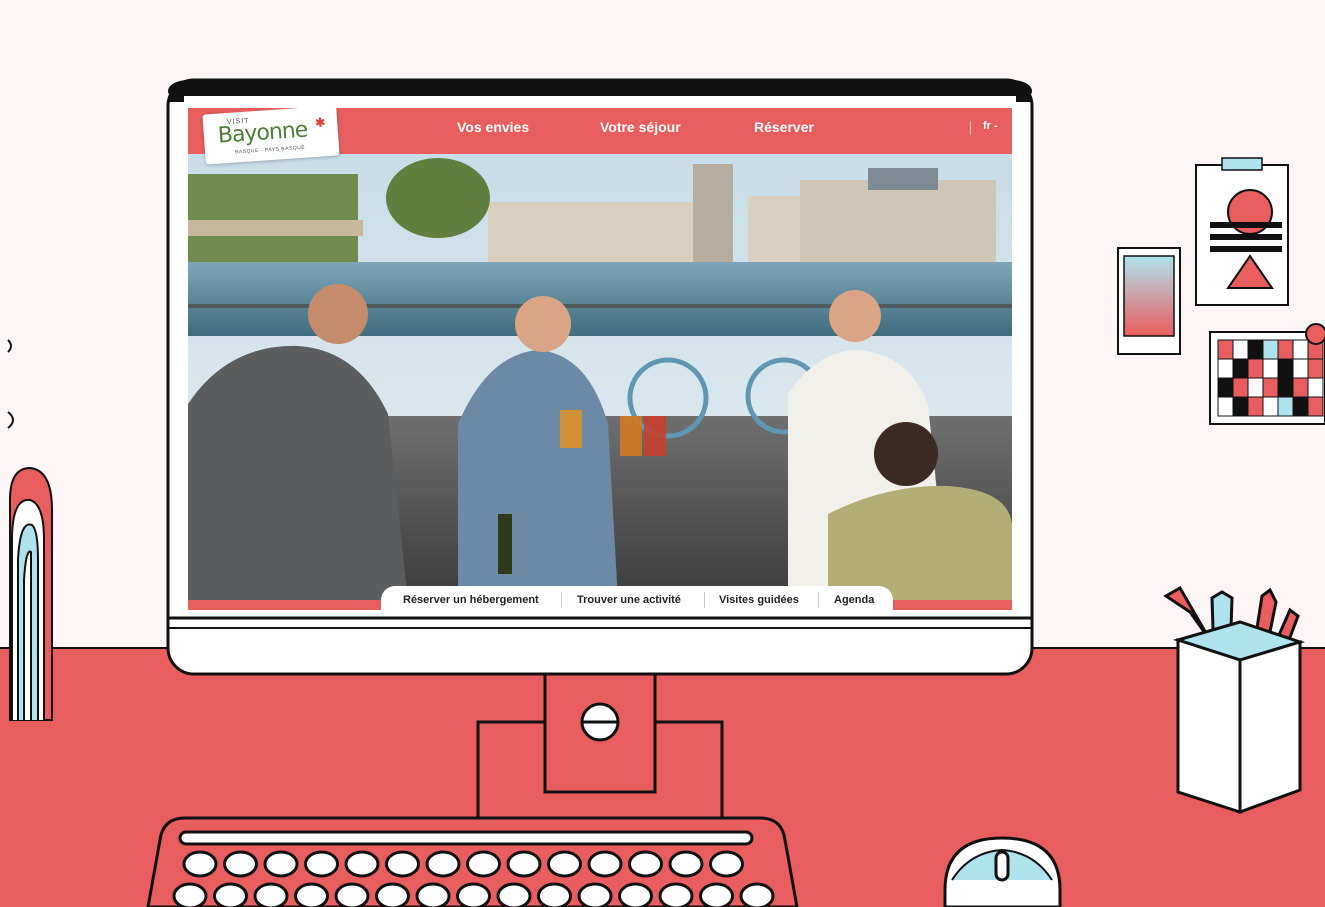  What do you see at coordinates (629, 600) in the screenshot?
I see `quick-link-activite: Trouver une activité` at bounding box center [629, 600].